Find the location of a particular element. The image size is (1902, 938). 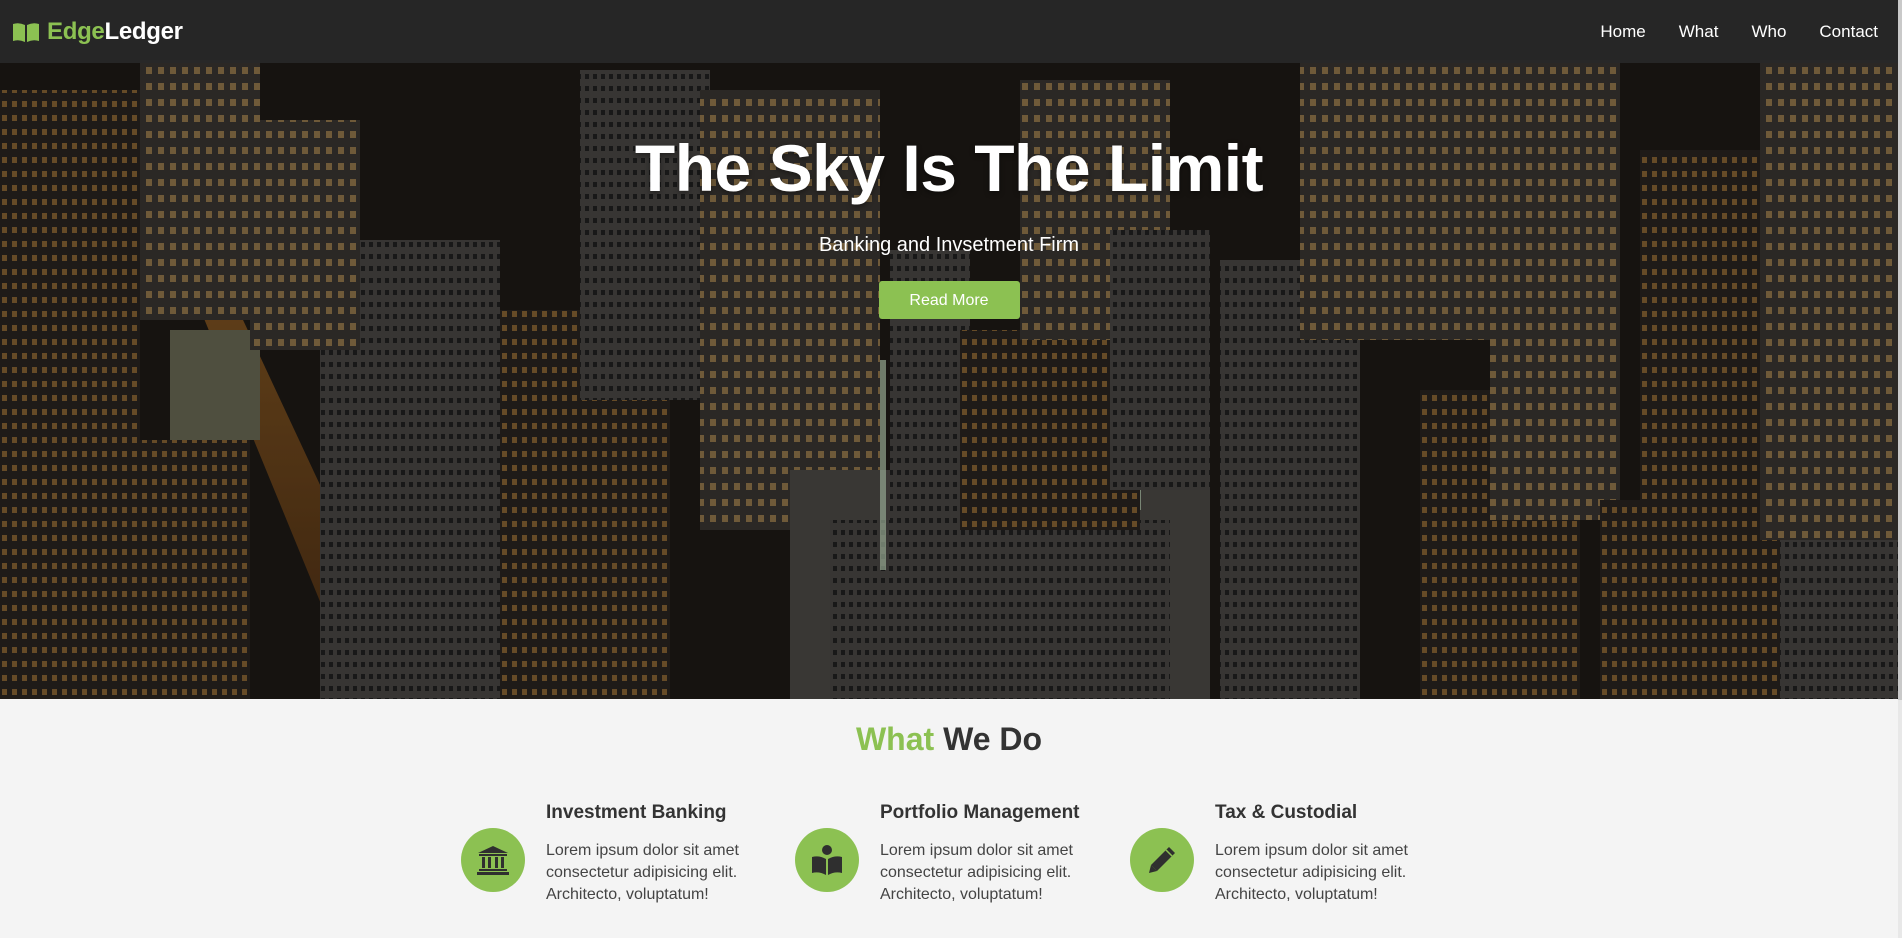

nav-link-contact: Contact is located at coordinates (1848, 32).